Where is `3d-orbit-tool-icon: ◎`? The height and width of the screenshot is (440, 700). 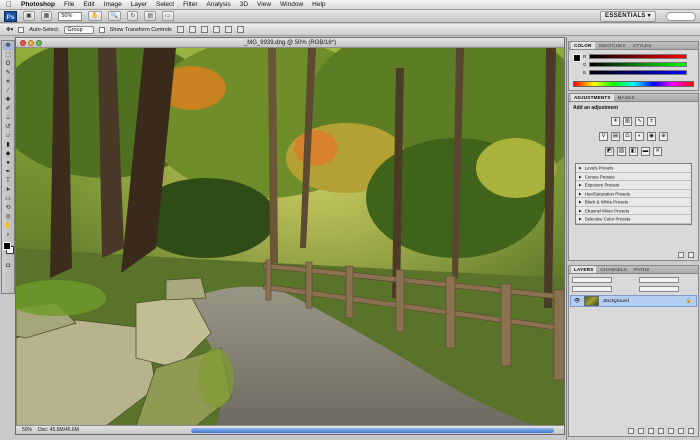 3d-orbit-tool-icon: ◎ is located at coordinates (8, 217).